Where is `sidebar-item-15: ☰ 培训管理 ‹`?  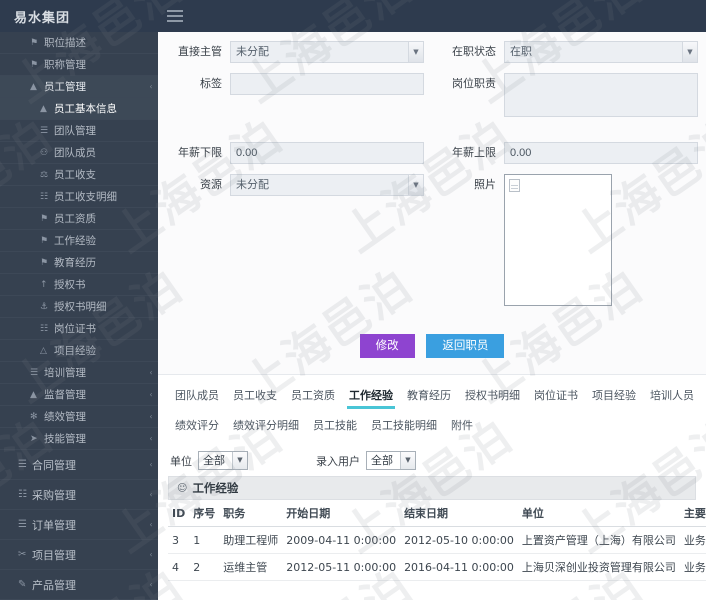 sidebar-item-15: ☰ 培训管理 ‹ is located at coordinates (79, 373).